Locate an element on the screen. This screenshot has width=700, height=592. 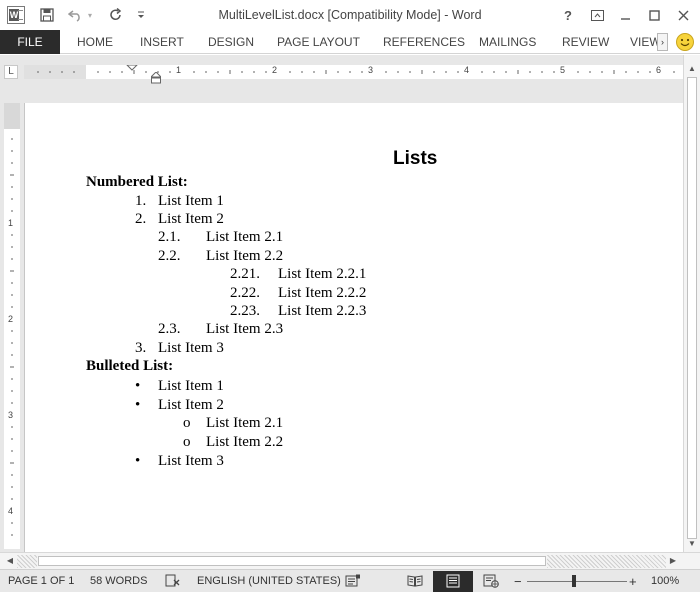
list-marker: 2.1. is located at coordinates (169, 237).